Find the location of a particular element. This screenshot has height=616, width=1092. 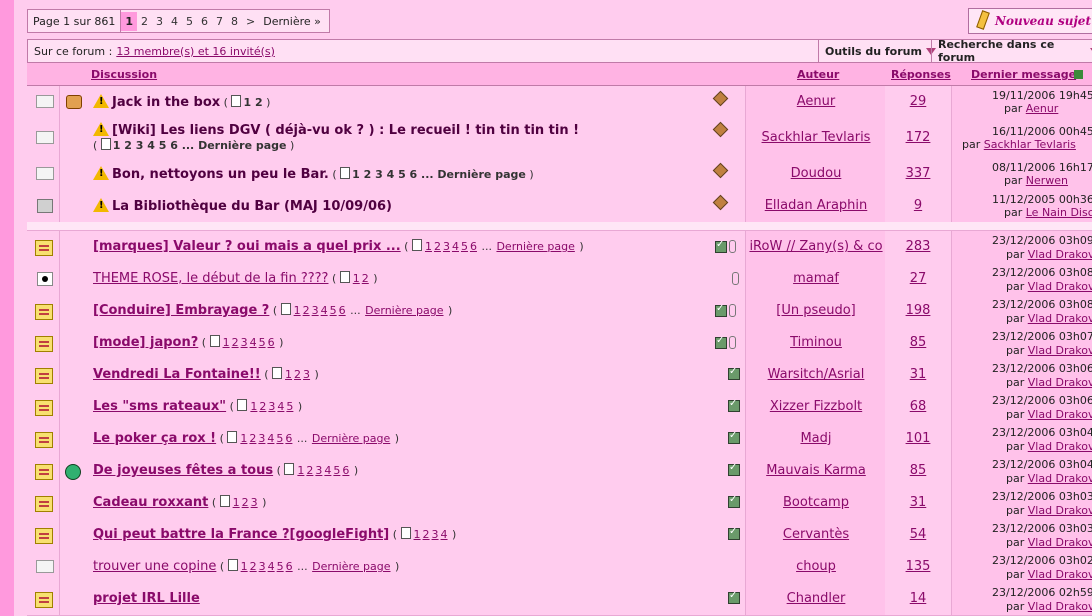

topic-title: Vendredi La Fontaine!! is located at coordinates (177, 374).